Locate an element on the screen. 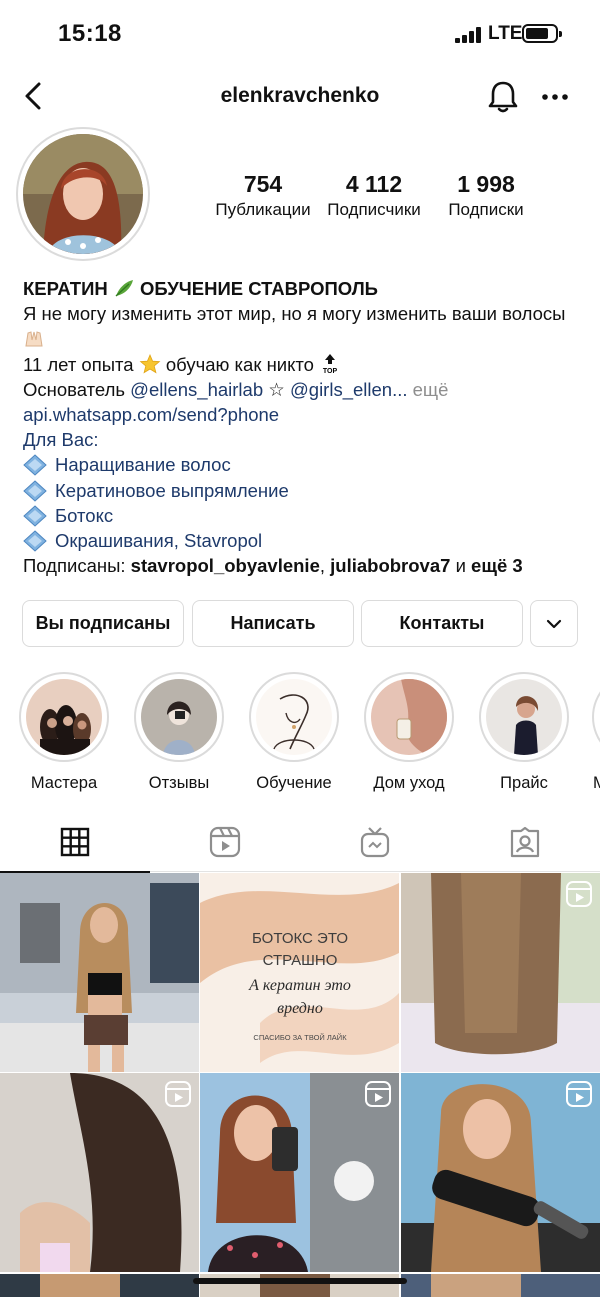  contacts-button: Контакты is located at coordinates (442, 623).